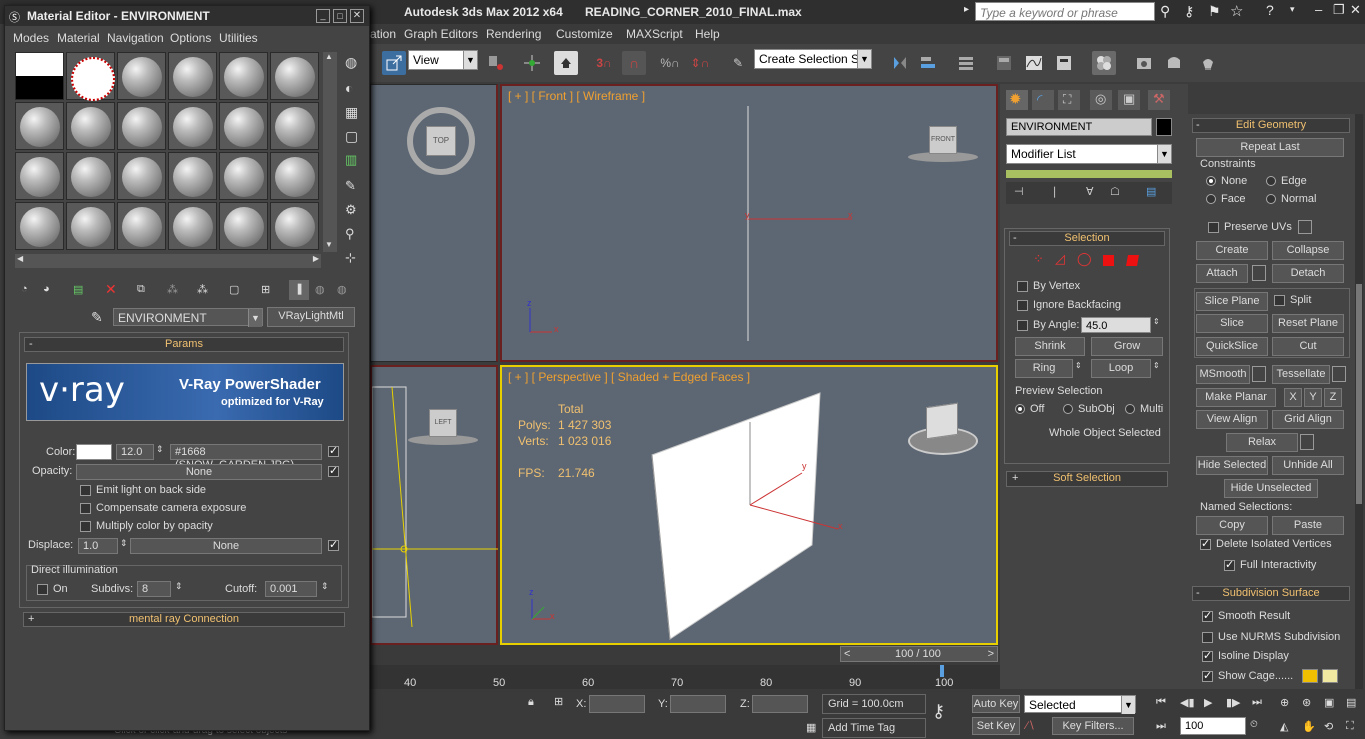 The image size is (1365, 739). Describe the element at coordinates (1232, 250) in the screenshot. I see `create-button: Create` at that location.